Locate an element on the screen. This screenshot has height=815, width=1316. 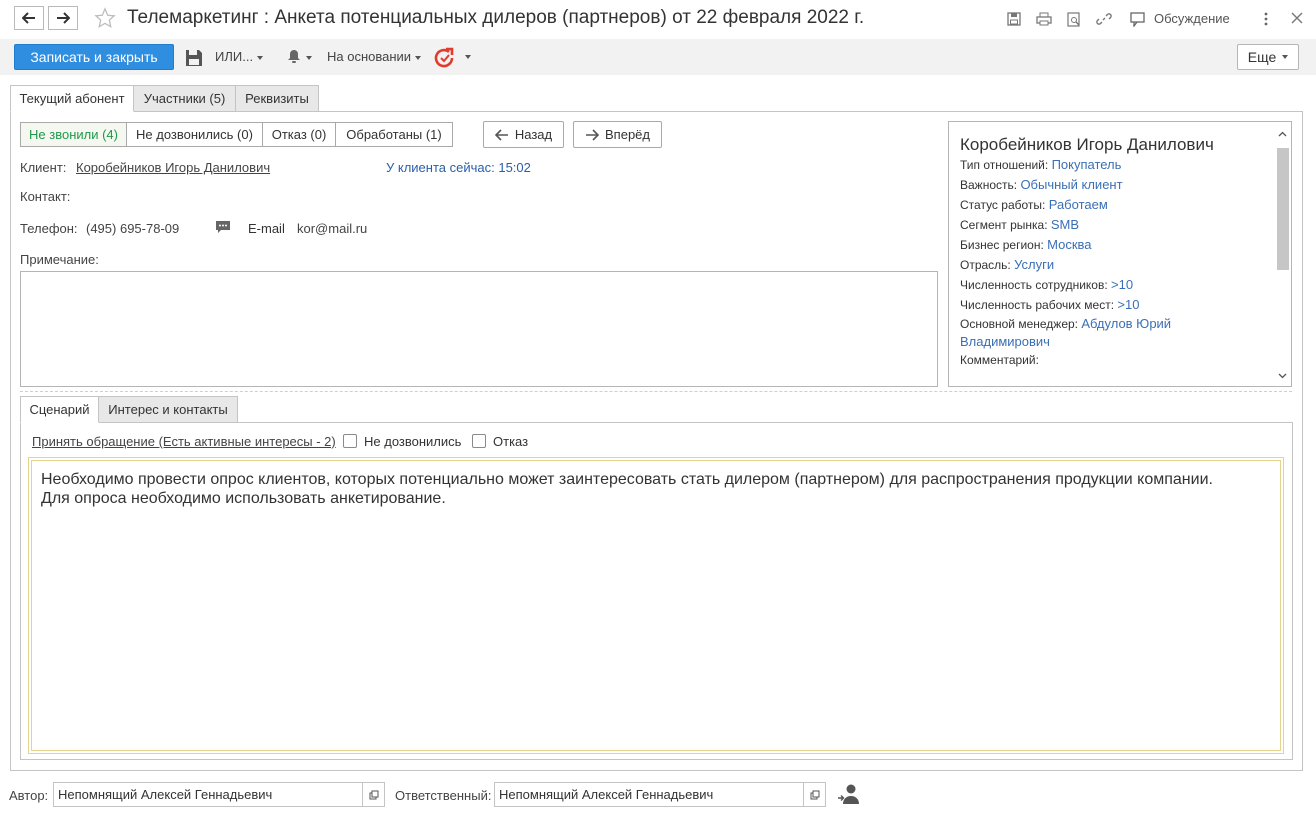
card-row-manager: Основной менеджер: Абдулов Юрий is located at coordinates (1065, 323).